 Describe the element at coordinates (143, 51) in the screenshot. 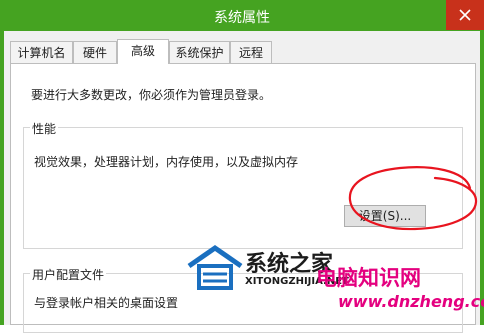

I see `tab-advanced: 高级` at that location.